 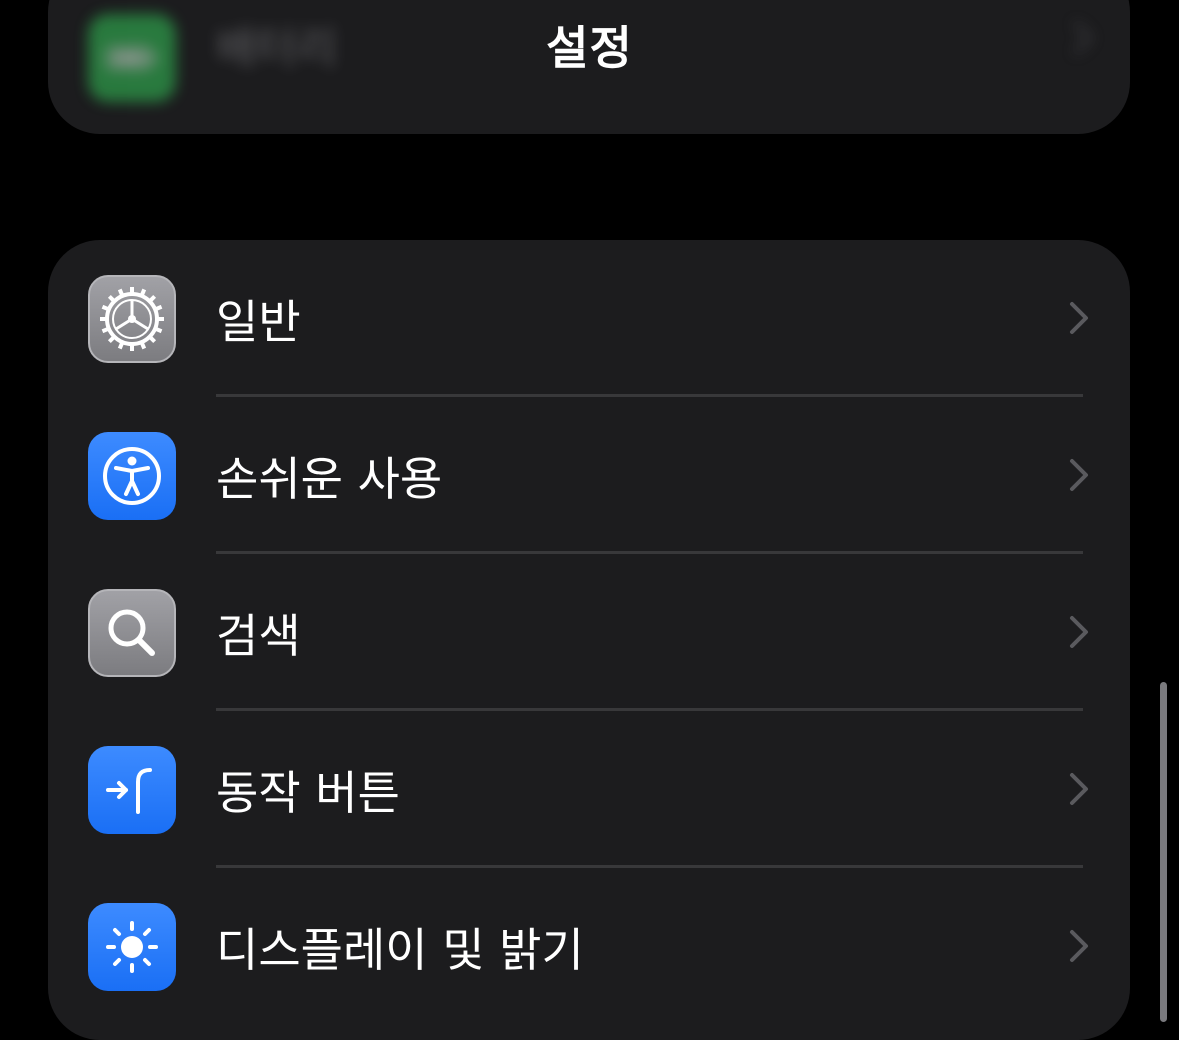 I want to click on settings-row-action-button: 동작 버튼, so click(x=589, y=789).